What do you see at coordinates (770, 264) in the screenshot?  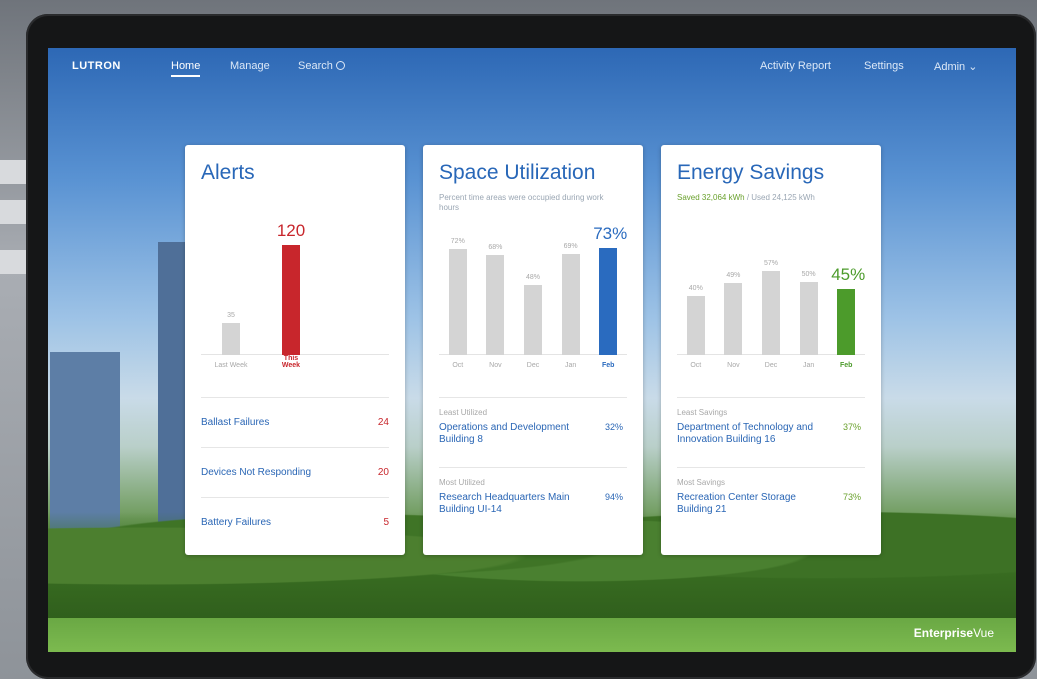 I see `chart-value-label: 57%` at bounding box center [770, 264].